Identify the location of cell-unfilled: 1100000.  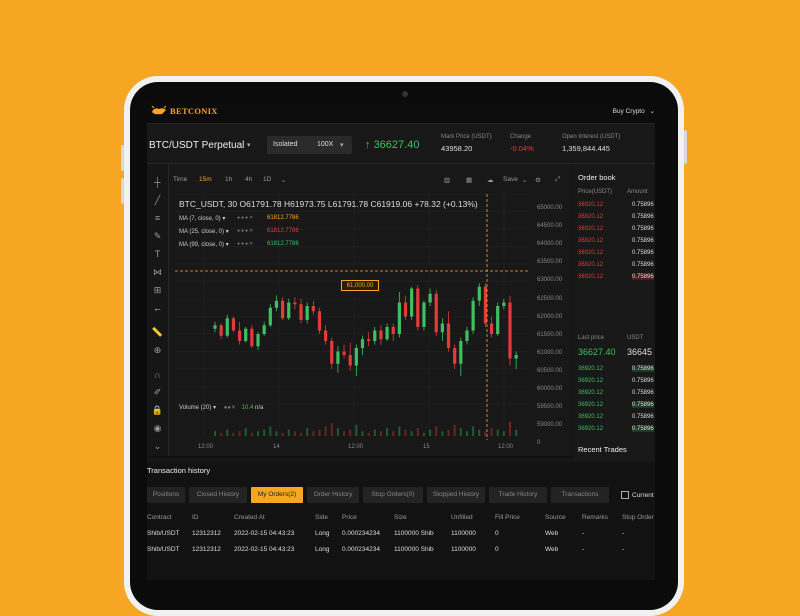
(463, 533).